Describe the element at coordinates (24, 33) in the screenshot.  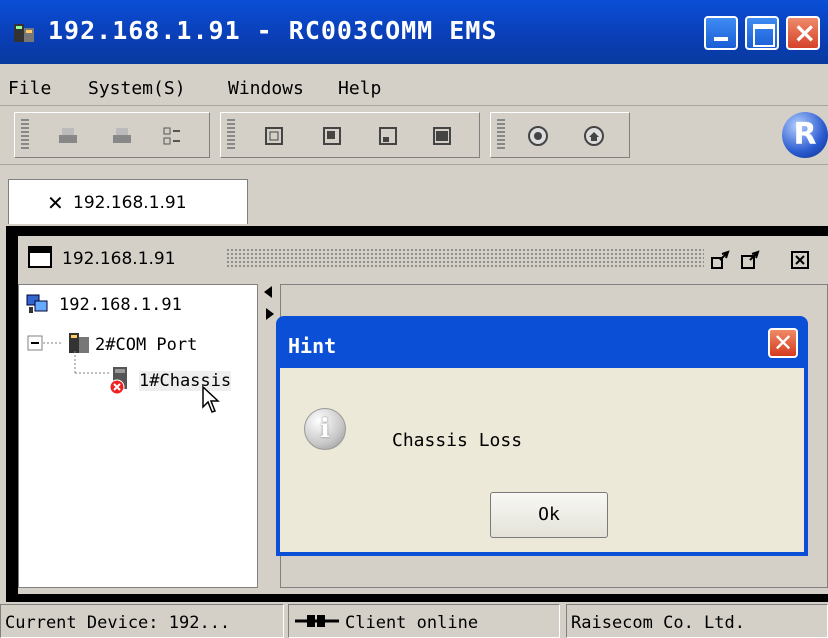
I see `network-device-icon` at that location.